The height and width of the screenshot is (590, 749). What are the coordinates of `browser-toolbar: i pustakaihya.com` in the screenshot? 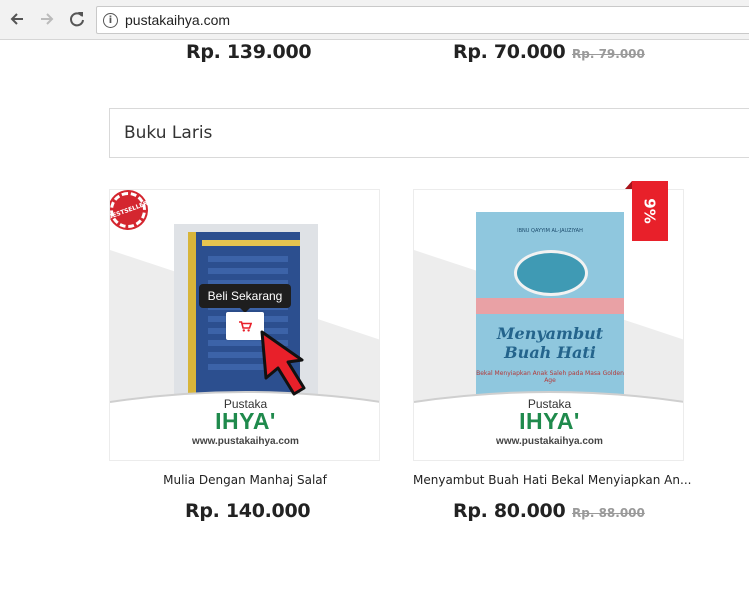 It's located at (374, 20).